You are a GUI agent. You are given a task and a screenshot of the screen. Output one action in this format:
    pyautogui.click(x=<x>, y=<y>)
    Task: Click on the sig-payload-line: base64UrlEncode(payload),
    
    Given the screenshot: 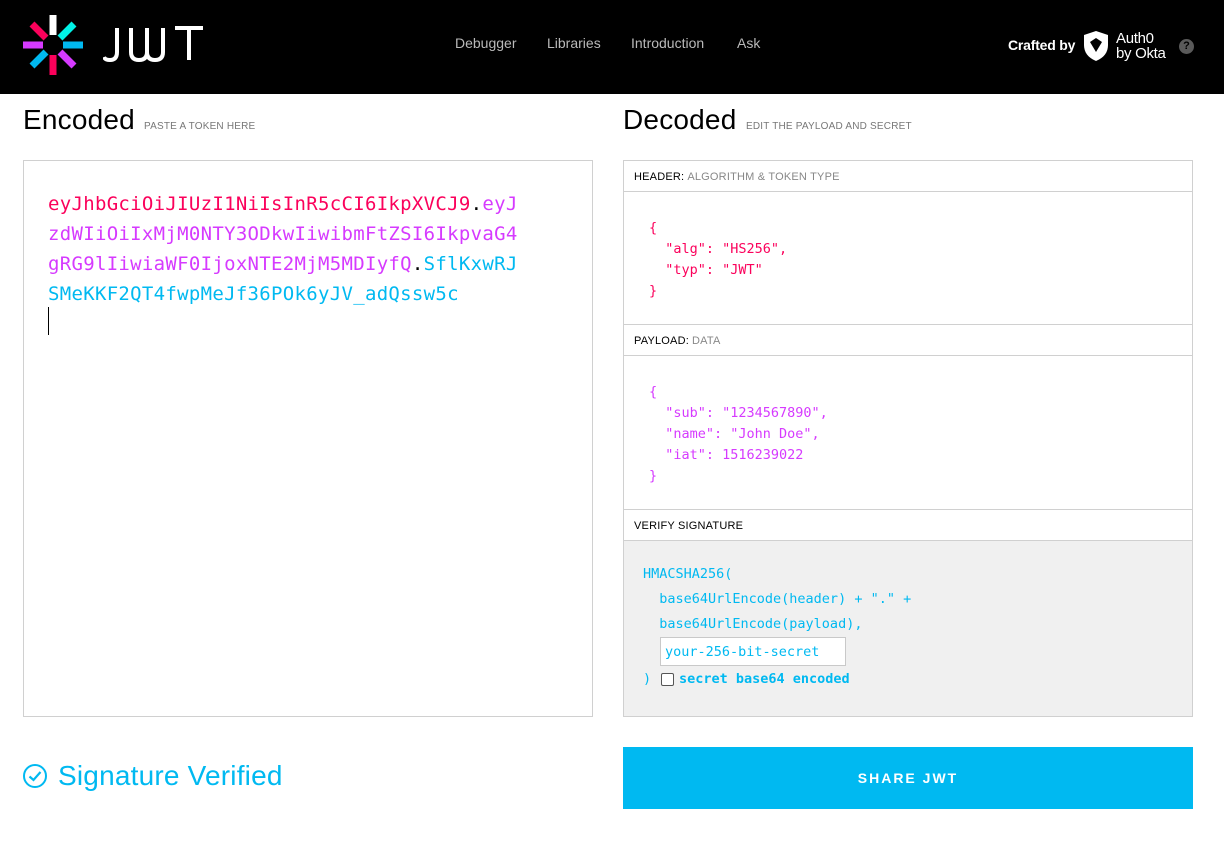 What is the action you would take?
    pyautogui.click(x=753, y=624)
    